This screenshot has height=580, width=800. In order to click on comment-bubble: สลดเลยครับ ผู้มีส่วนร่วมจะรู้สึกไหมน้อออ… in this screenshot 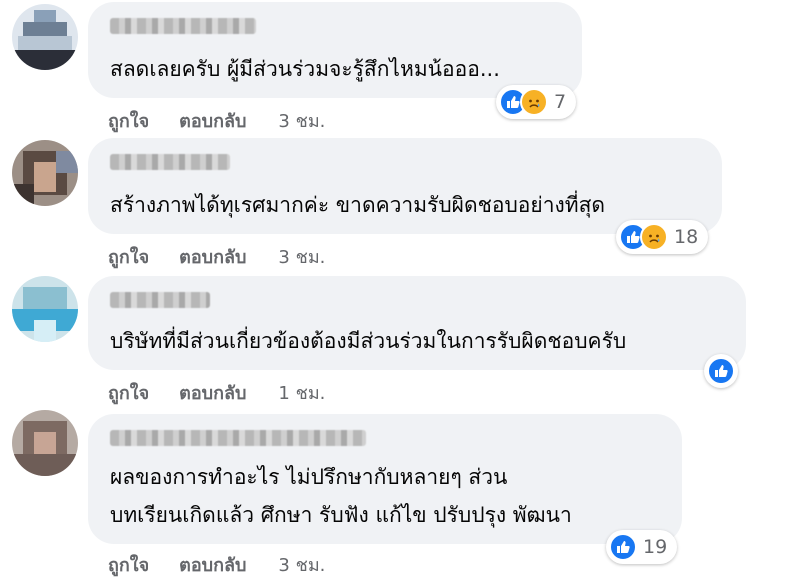, I will do `click(335, 50)`.